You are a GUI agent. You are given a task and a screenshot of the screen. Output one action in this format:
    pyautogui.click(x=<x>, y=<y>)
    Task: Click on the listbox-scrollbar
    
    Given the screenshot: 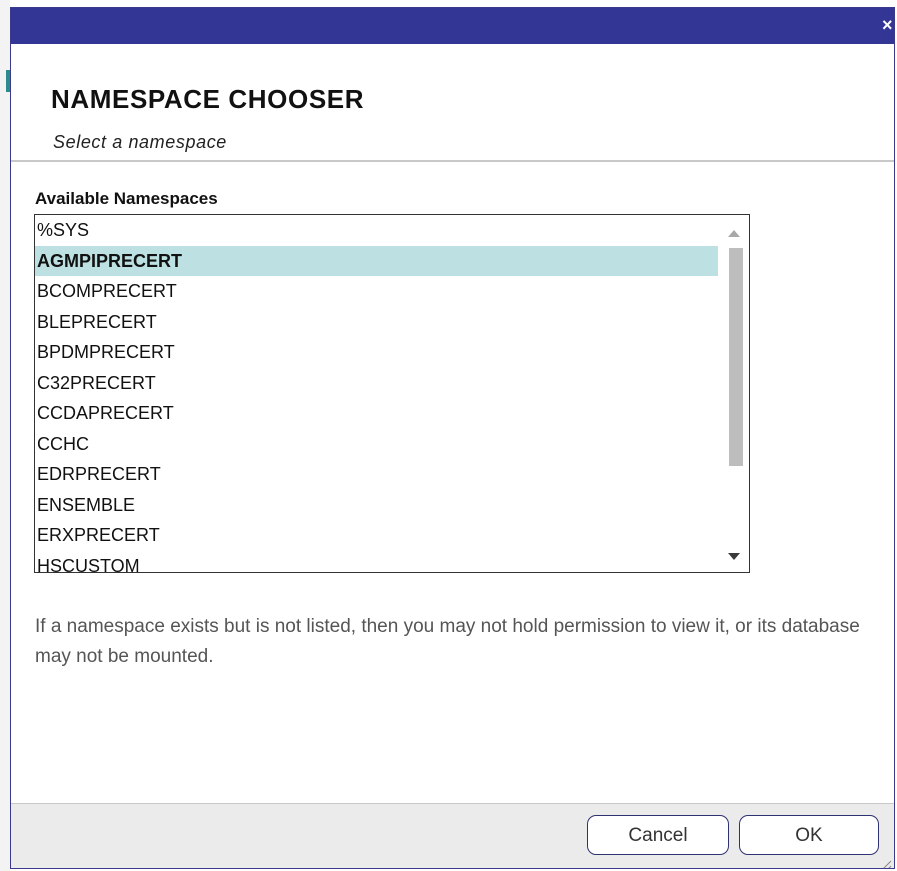 What is the action you would take?
    pyautogui.click(x=734, y=393)
    